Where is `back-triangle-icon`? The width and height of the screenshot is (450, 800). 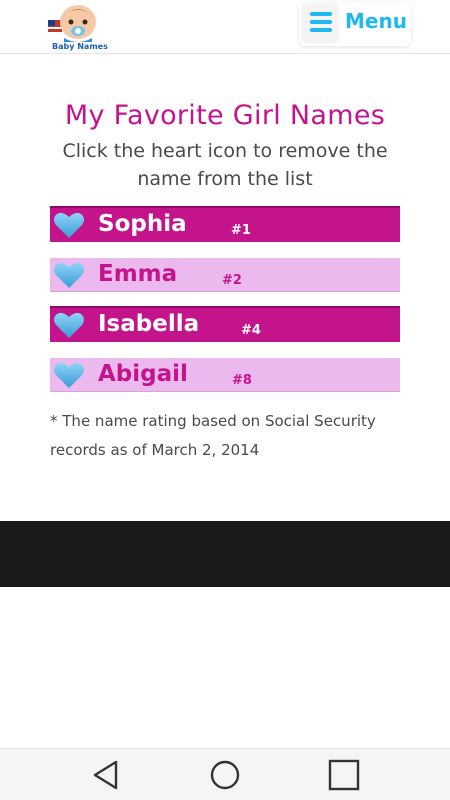
back-triangle-icon is located at coordinates (107, 775).